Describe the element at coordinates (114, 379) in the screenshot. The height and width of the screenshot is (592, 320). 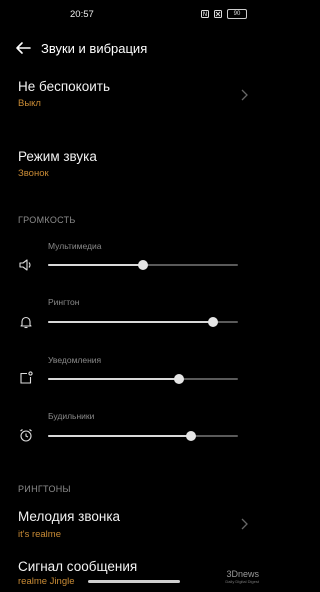
I see `notifications-volume-fill` at that location.